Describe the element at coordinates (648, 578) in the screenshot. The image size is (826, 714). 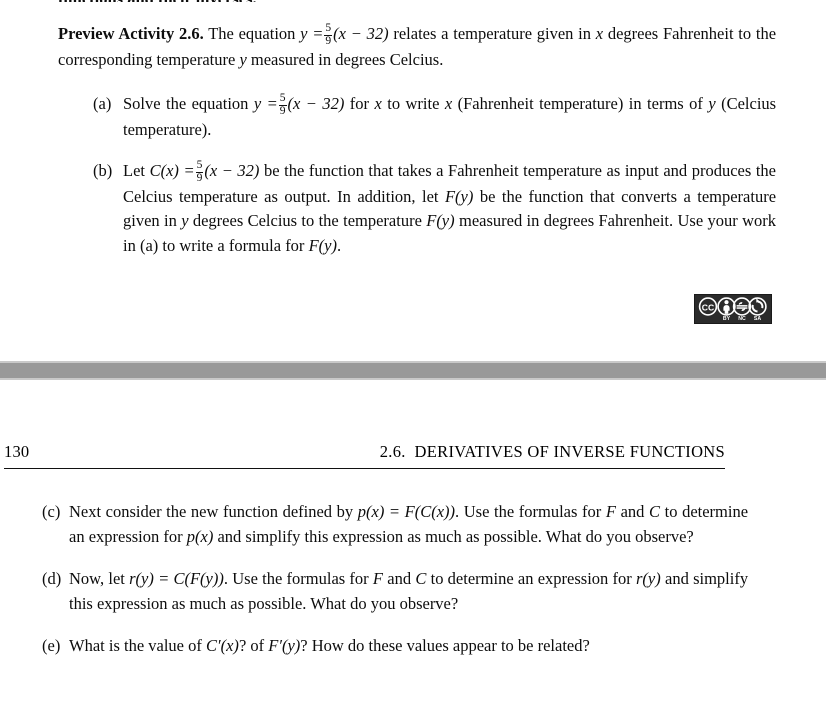
I see `list-item-d-expr-2: r(y)` at that location.